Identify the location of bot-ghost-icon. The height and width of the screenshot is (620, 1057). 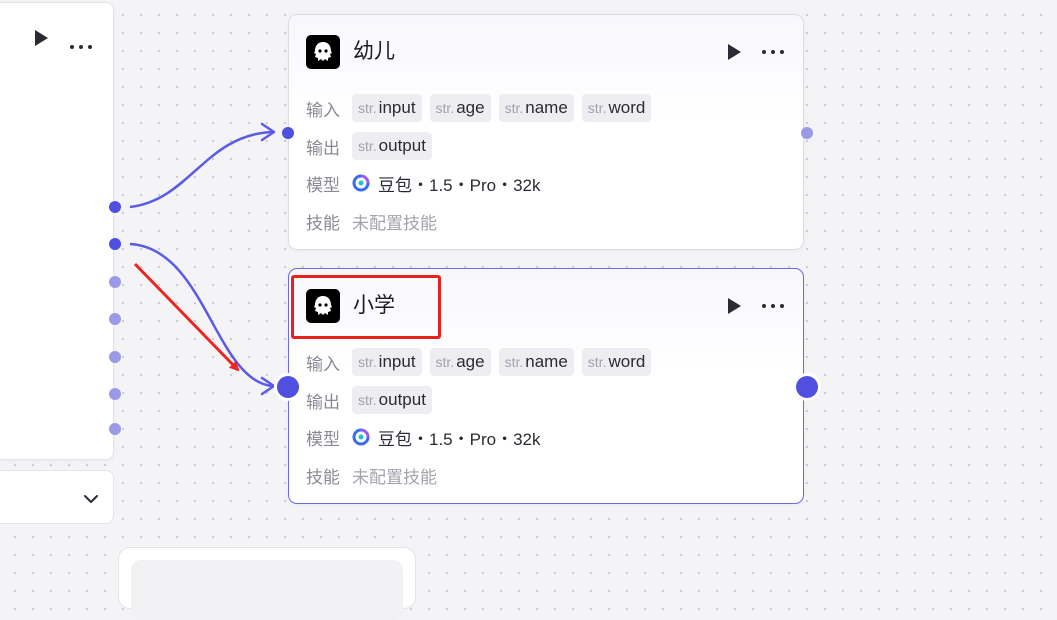
(323, 52).